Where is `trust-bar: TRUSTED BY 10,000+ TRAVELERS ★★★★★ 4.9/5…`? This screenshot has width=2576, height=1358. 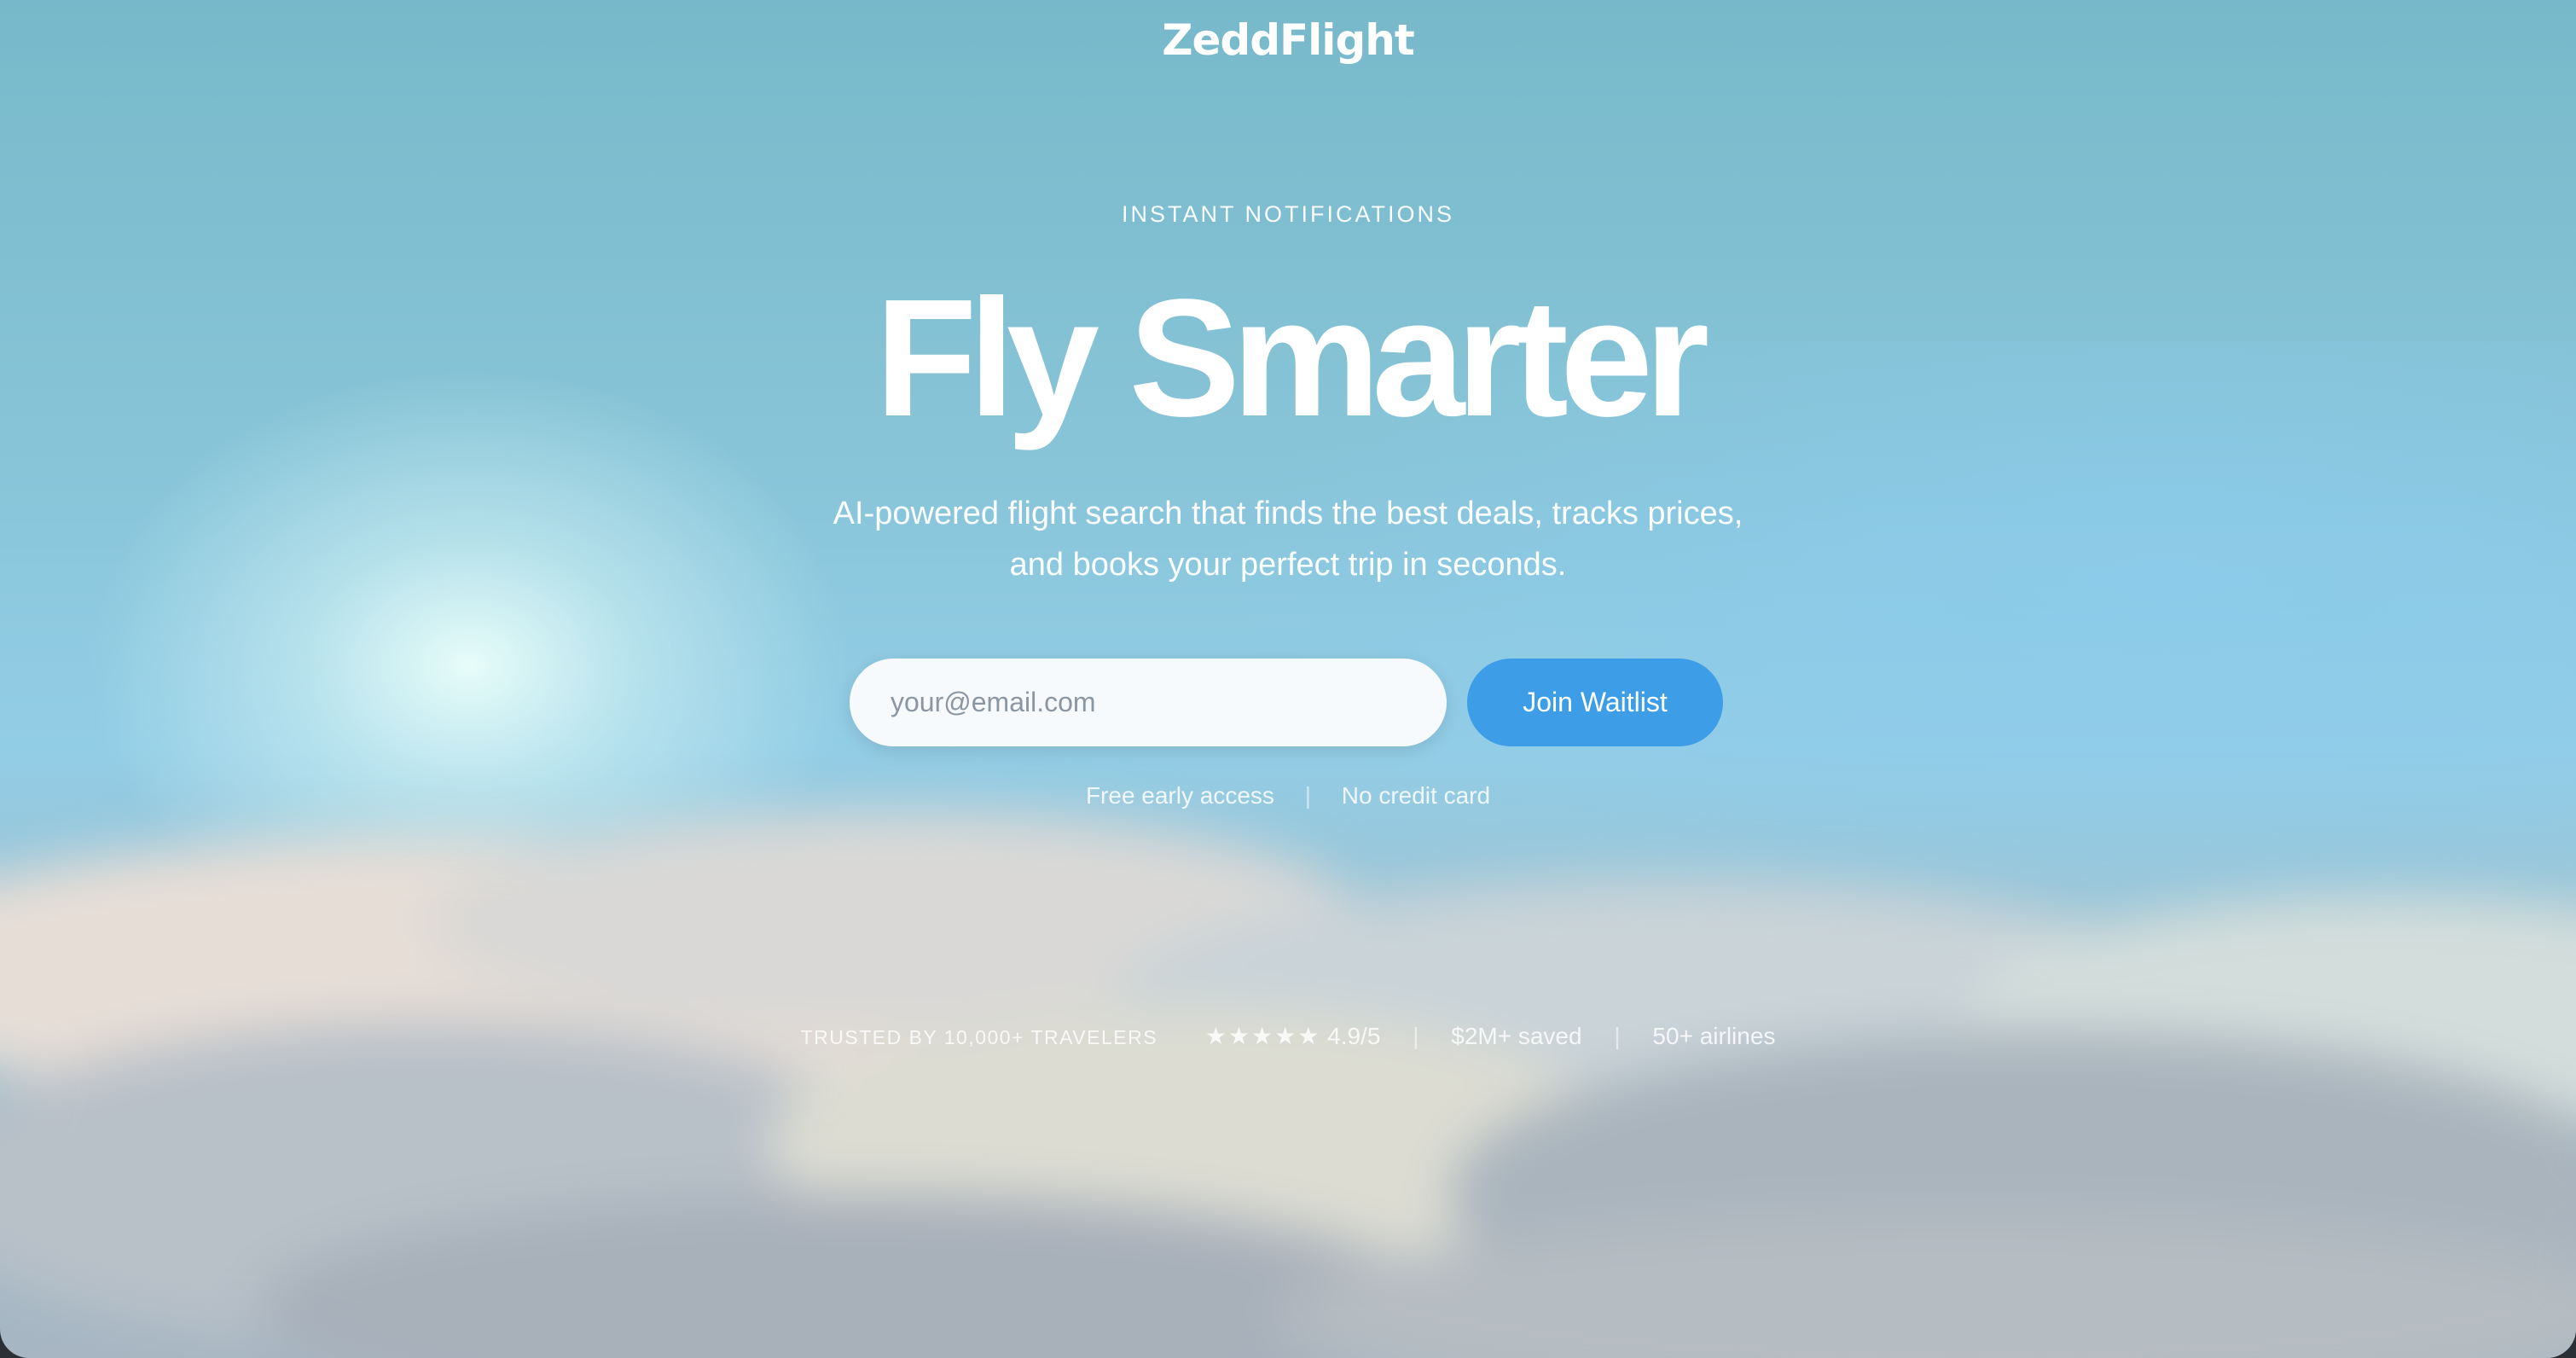 trust-bar: TRUSTED BY 10,000+ TRAVELERS ★★★★★ 4.9/5… is located at coordinates (1288, 1036).